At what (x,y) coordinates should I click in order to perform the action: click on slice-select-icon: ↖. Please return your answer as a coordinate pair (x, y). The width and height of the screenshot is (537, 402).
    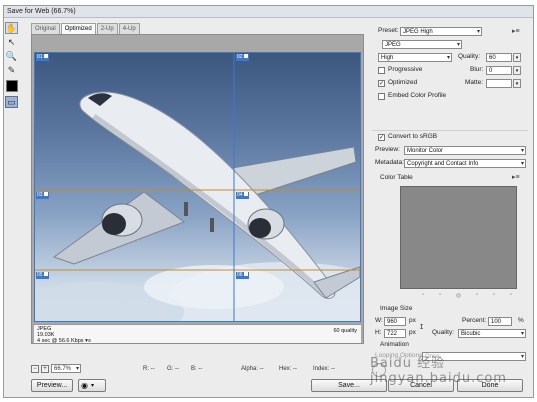
    Looking at the image, I should click on (11, 42).